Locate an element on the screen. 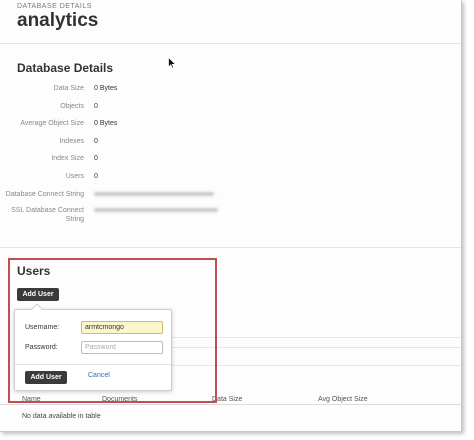 This screenshot has width=474, height=440. popover-caret is located at coordinates (37, 309).